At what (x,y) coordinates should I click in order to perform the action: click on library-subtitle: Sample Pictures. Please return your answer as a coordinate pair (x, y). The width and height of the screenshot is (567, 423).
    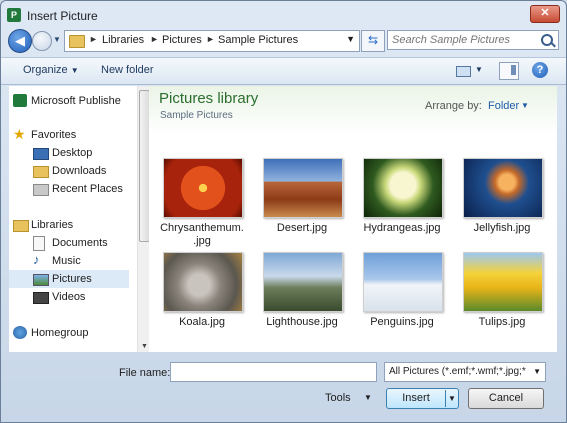
    Looking at the image, I should click on (196, 115).